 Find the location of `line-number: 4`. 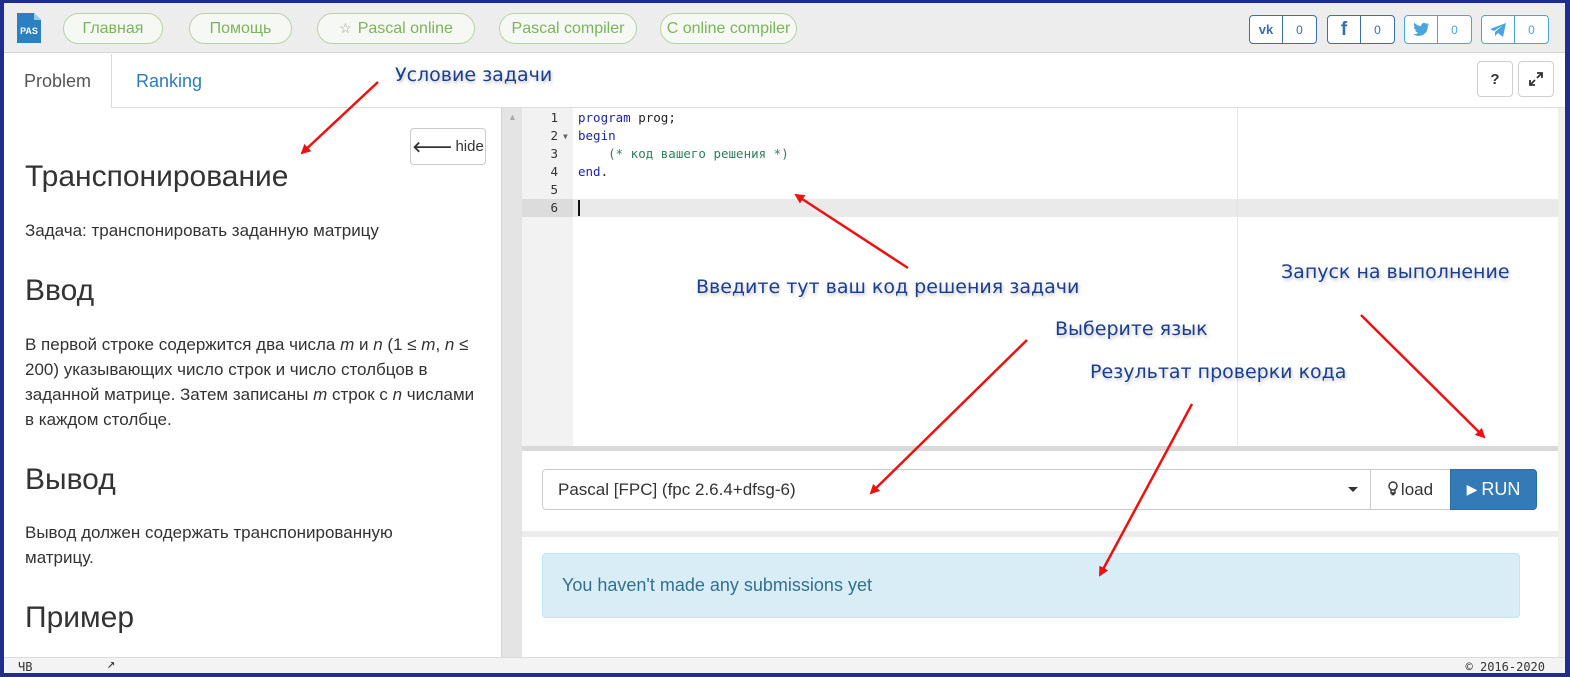

line-number: 4 is located at coordinates (554, 171).